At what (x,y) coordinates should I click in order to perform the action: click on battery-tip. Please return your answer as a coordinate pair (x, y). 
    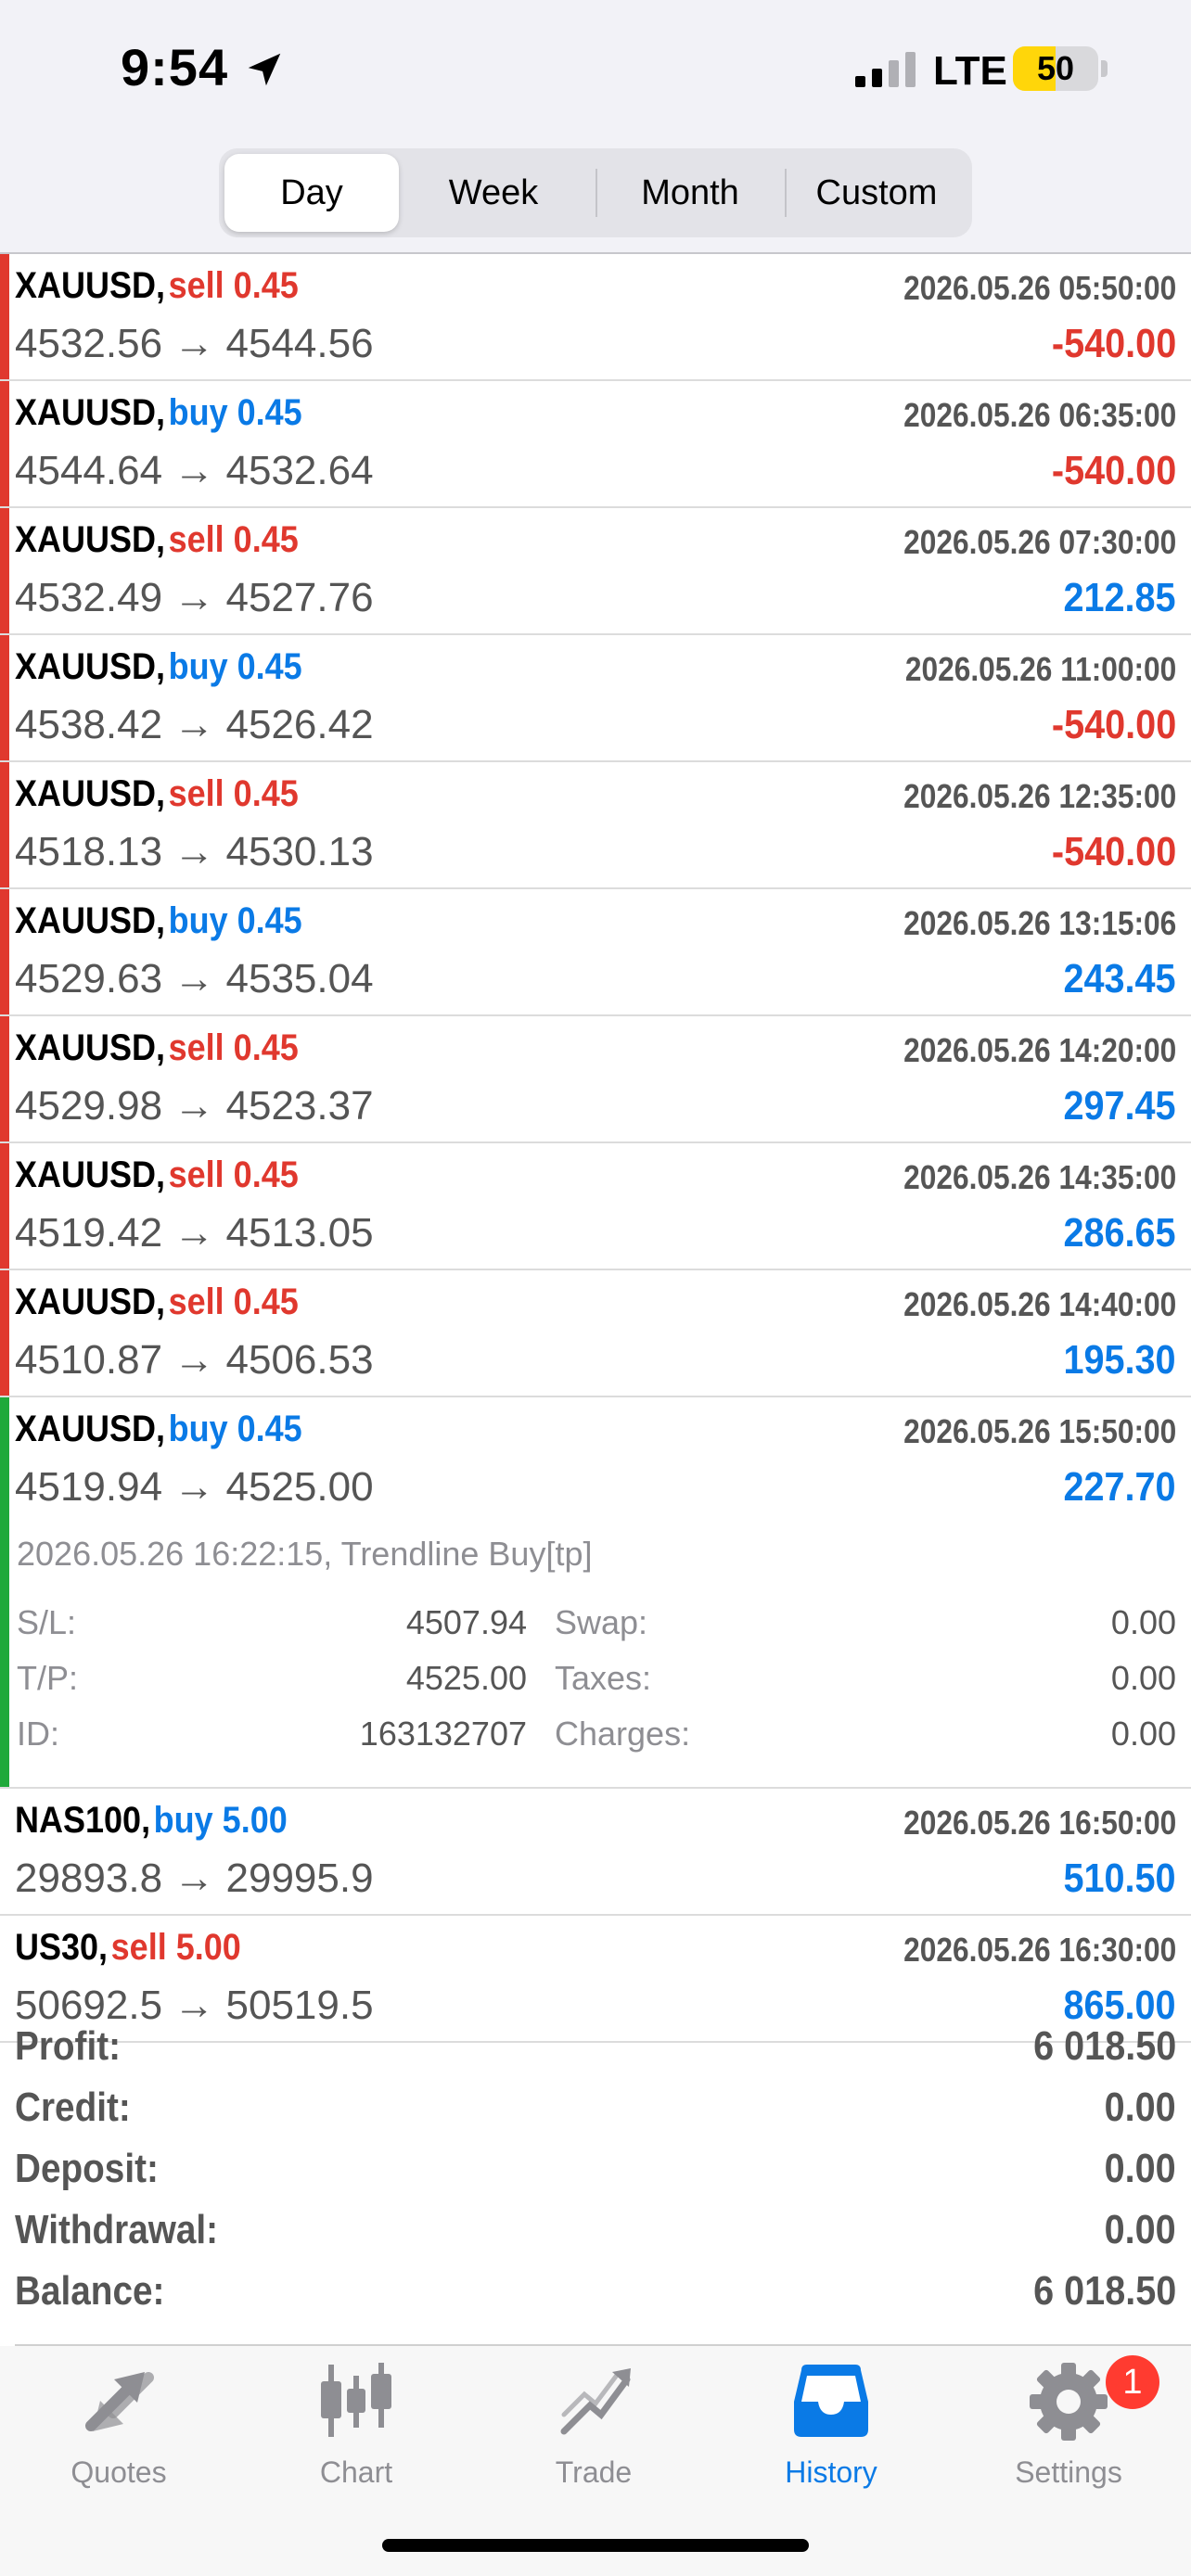
    Looking at the image, I should click on (1104, 68).